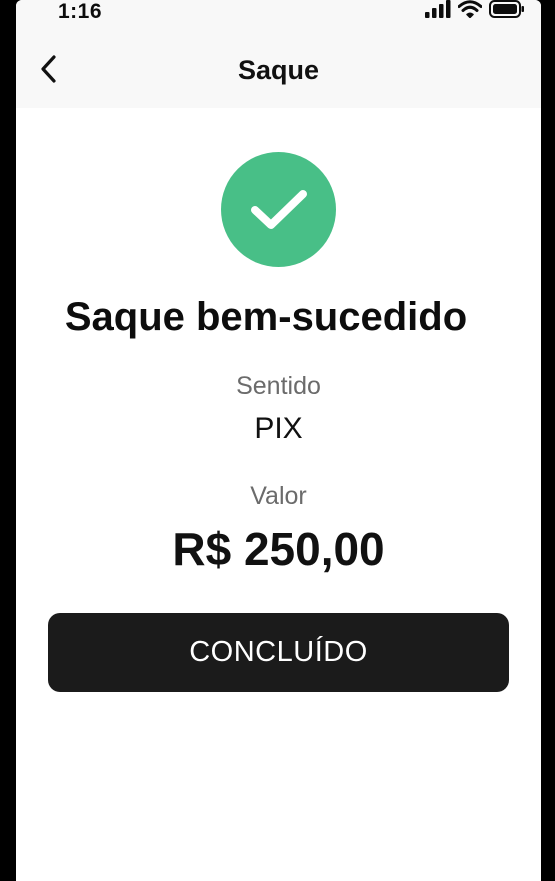 The height and width of the screenshot is (881, 555). What do you see at coordinates (266, 317) in the screenshot?
I see `success-headline: Saque bem-sucedido` at bounding box center [266, 317].